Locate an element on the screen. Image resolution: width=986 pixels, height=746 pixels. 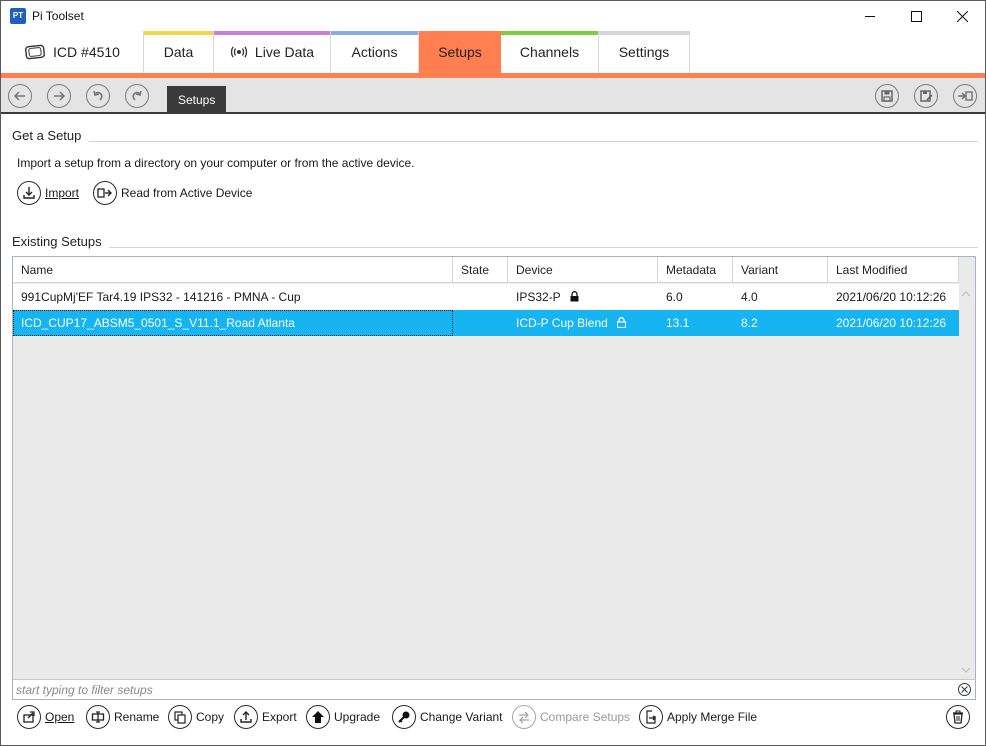
read-from-device-button: Read from Active Device is located at coordinates (172, 193).